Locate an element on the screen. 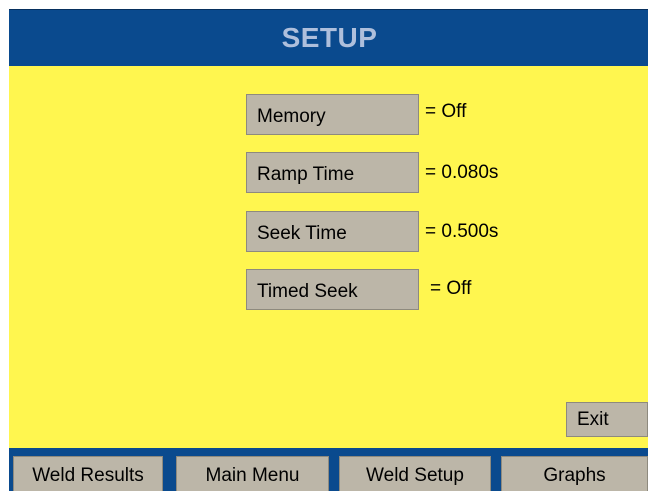  tab-weld-setup: Weld Setup is located at coordinates (415, 473).